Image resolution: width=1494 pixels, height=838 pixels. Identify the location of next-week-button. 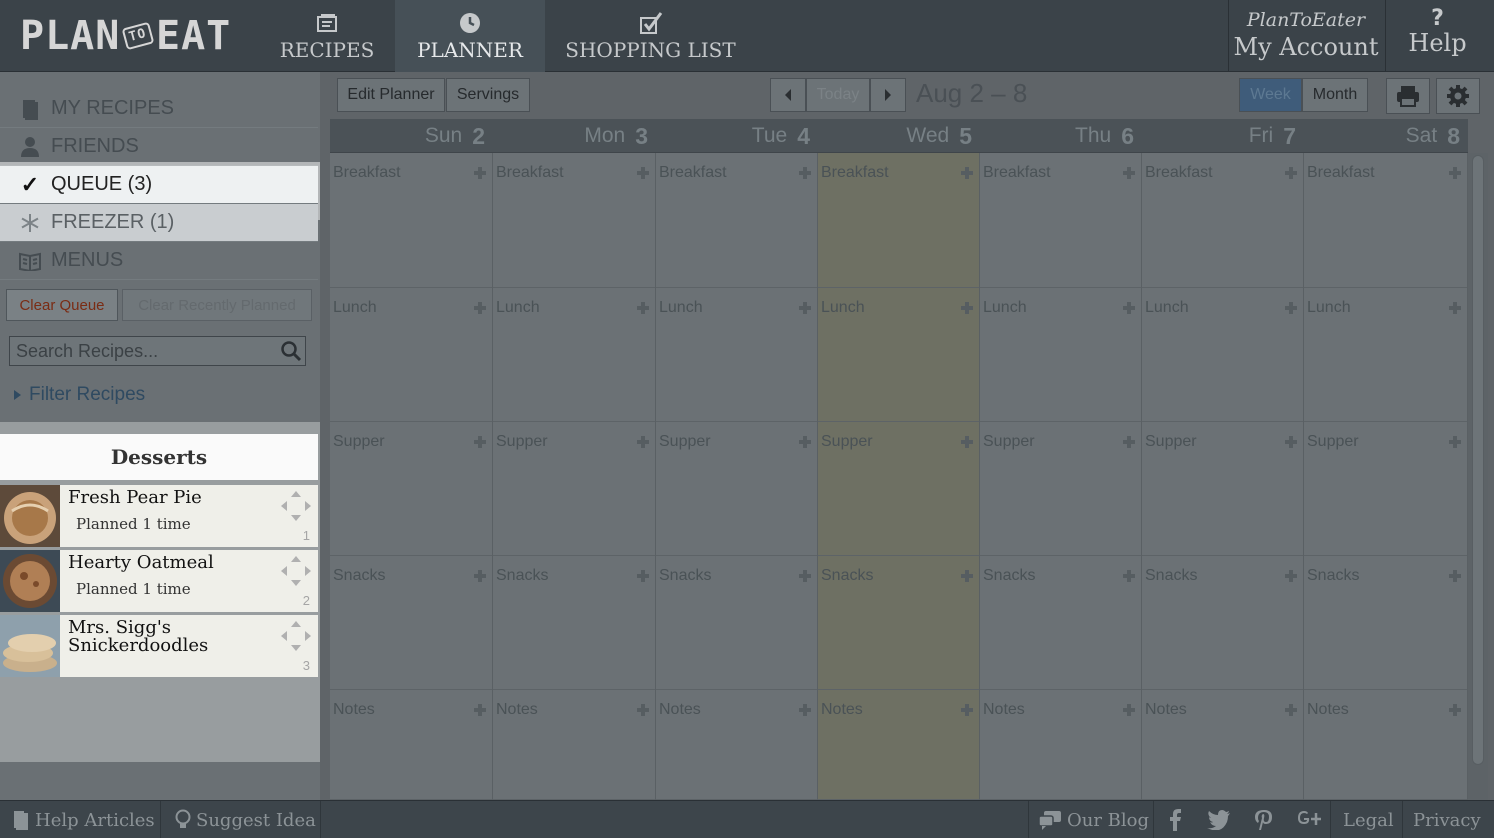
(888, 95).